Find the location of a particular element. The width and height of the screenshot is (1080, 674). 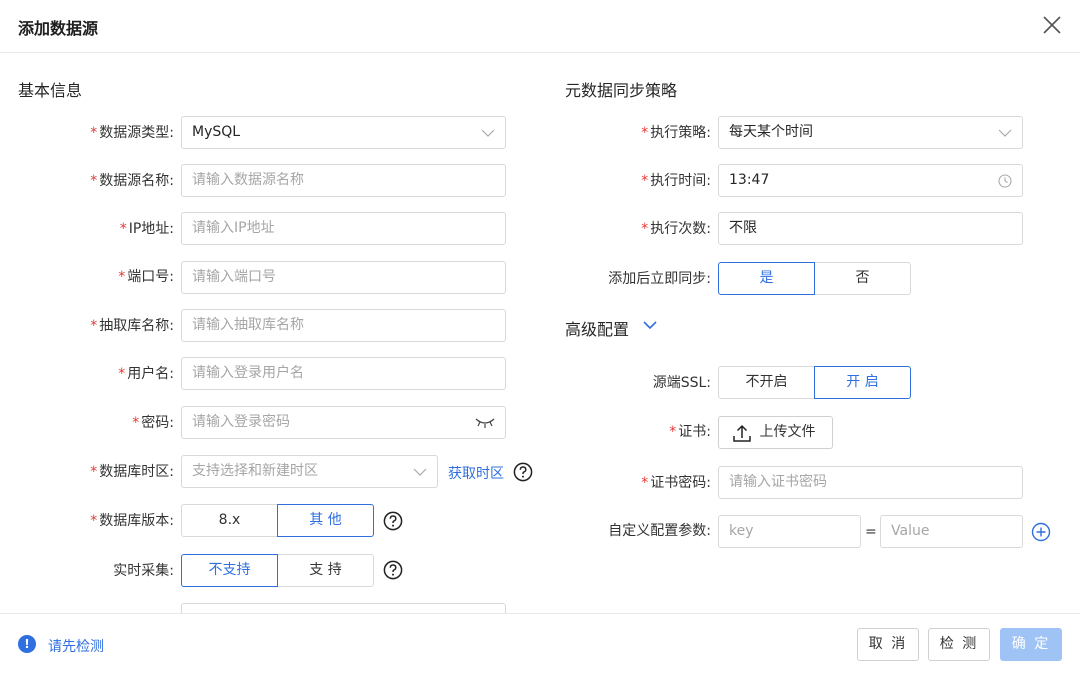

realtime-supported-option: 支 持 is located at coordinates (325, 570).